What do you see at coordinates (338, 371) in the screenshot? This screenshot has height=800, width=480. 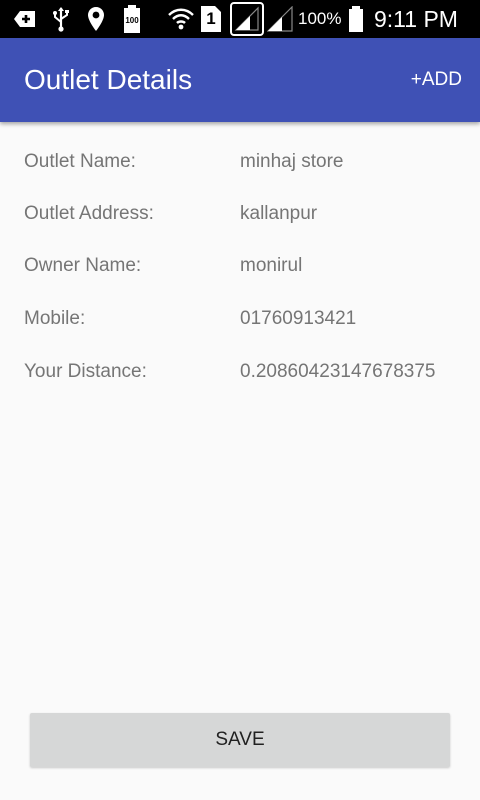 I see `distance-value: 0.20860423147678375` at bounding box center [338, 371].